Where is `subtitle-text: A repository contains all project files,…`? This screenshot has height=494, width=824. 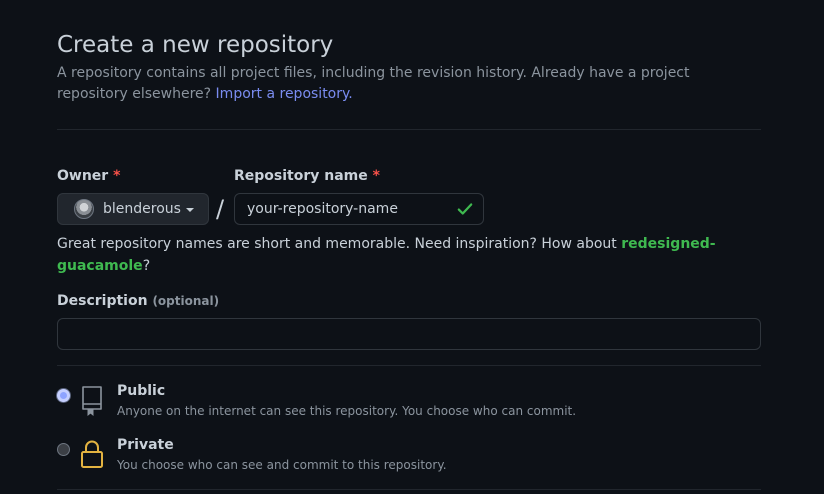 subtitle-text: A repository contains all project files,… is located at coordinates (373, 83).